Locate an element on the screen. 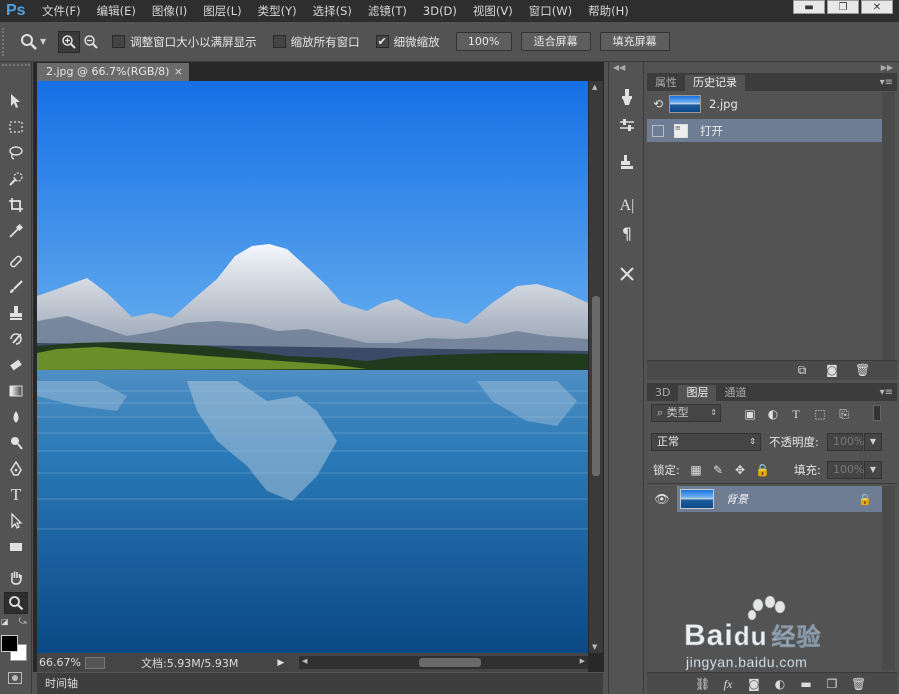  opacity-dropdown-icon: ▼ is located at coordinates (873, 442).